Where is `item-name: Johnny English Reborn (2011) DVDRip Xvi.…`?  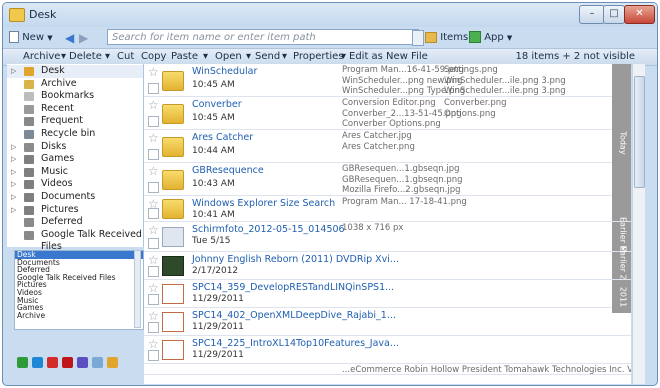 item-name: Johnny English Reborn (2011) DVDRip Xvi.… is located at coordinates (295, 259).